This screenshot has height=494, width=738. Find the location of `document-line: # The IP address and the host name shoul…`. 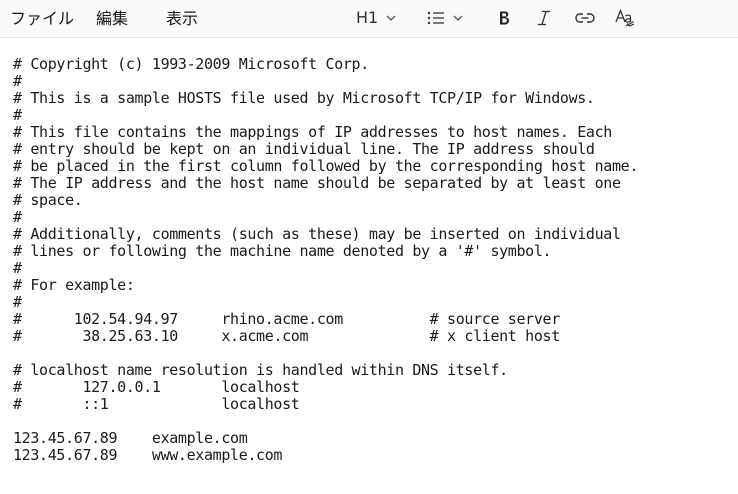

document-line: # The IP address and the host name shoul… is located at coordinates (317, 183).